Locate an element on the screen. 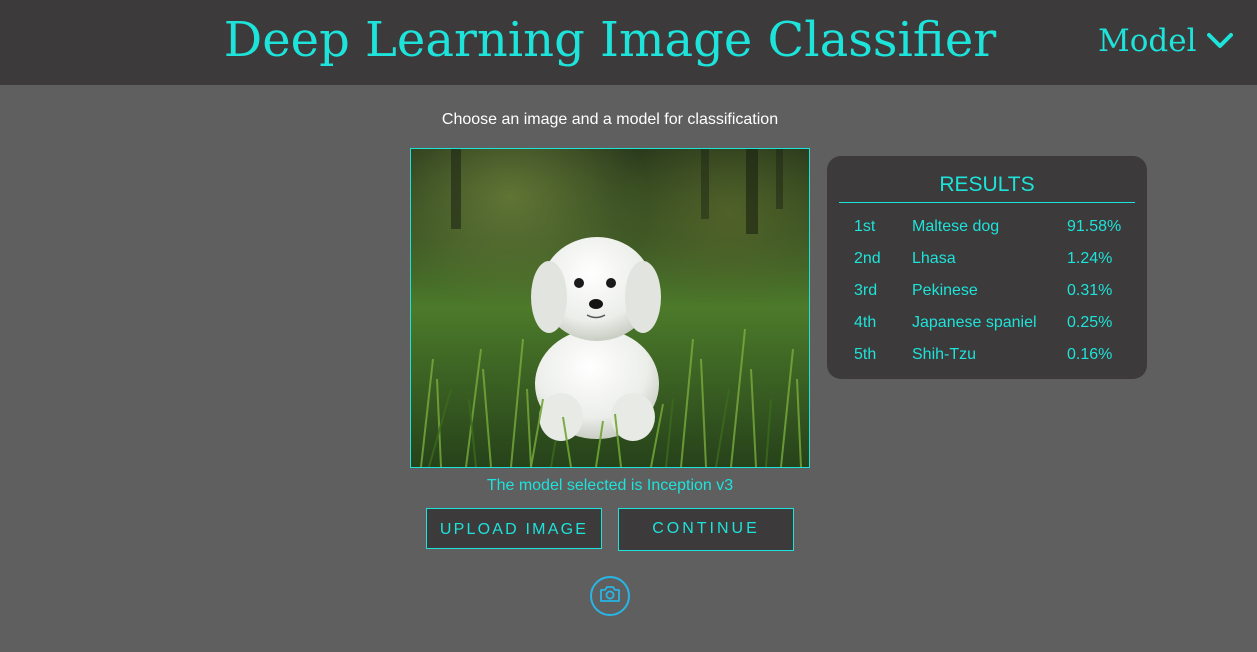  camera-button is located at coordinates (610, 596).